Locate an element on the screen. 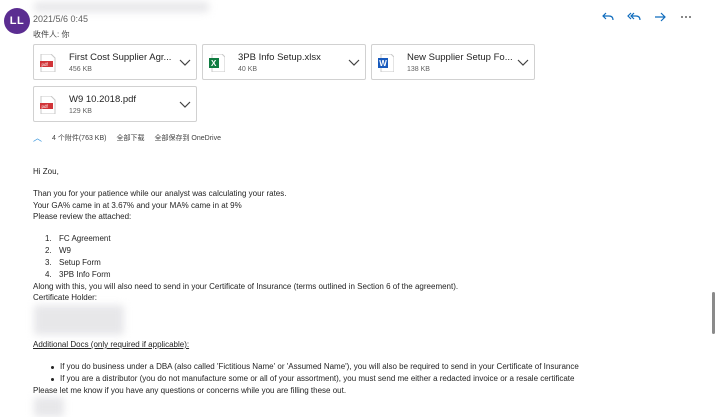 The image size is (719, 417). list-item-text: Setup Form is located at coordinates (80, 262).